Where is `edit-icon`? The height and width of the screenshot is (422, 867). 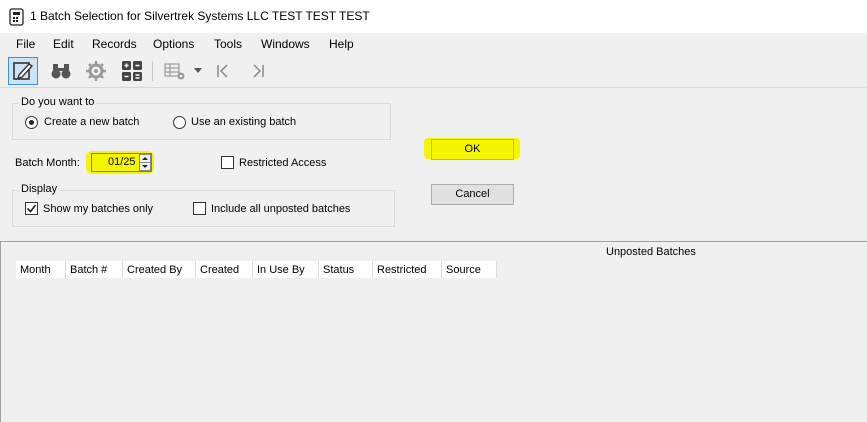
edit-icon is located at coordinates (23, 71).